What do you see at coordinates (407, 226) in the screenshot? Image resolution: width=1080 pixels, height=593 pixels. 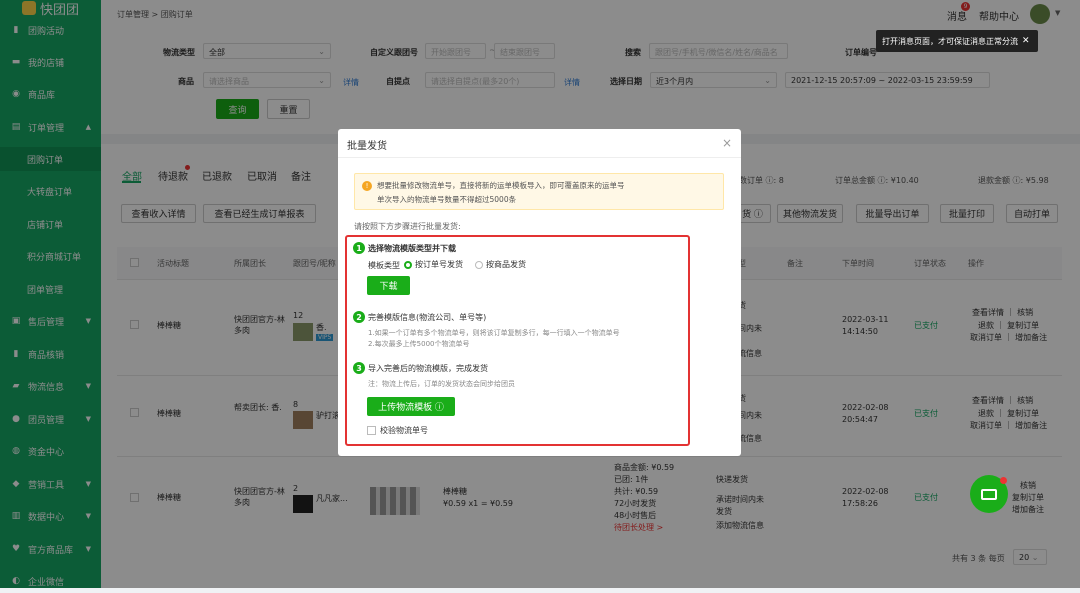 I see `instruction-text: 请按照下方步骤进行批量发货:` at bounding box center [407, 226].